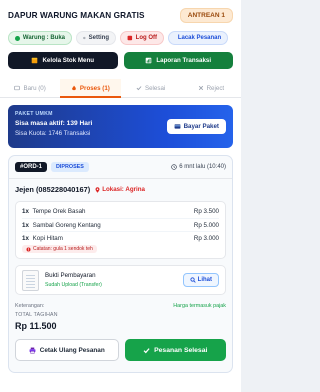 This screenshot has width=320, height=392. I want to click on order-note-label: Catatan: gula 1 sendok teh, so click(63, 249).